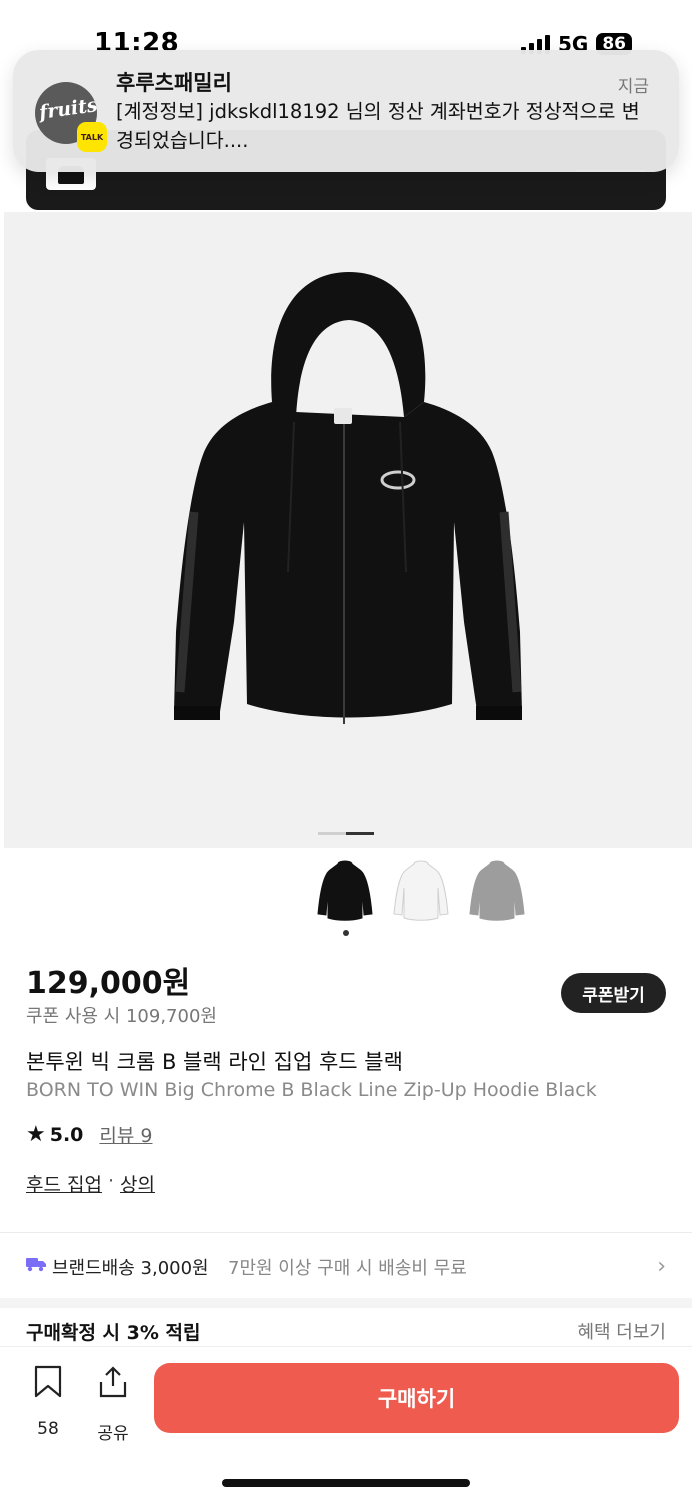  What do you see at coordinates (113, 1382) in the screenshot?
I see `share-icon` at bounding box center [113, 1382].